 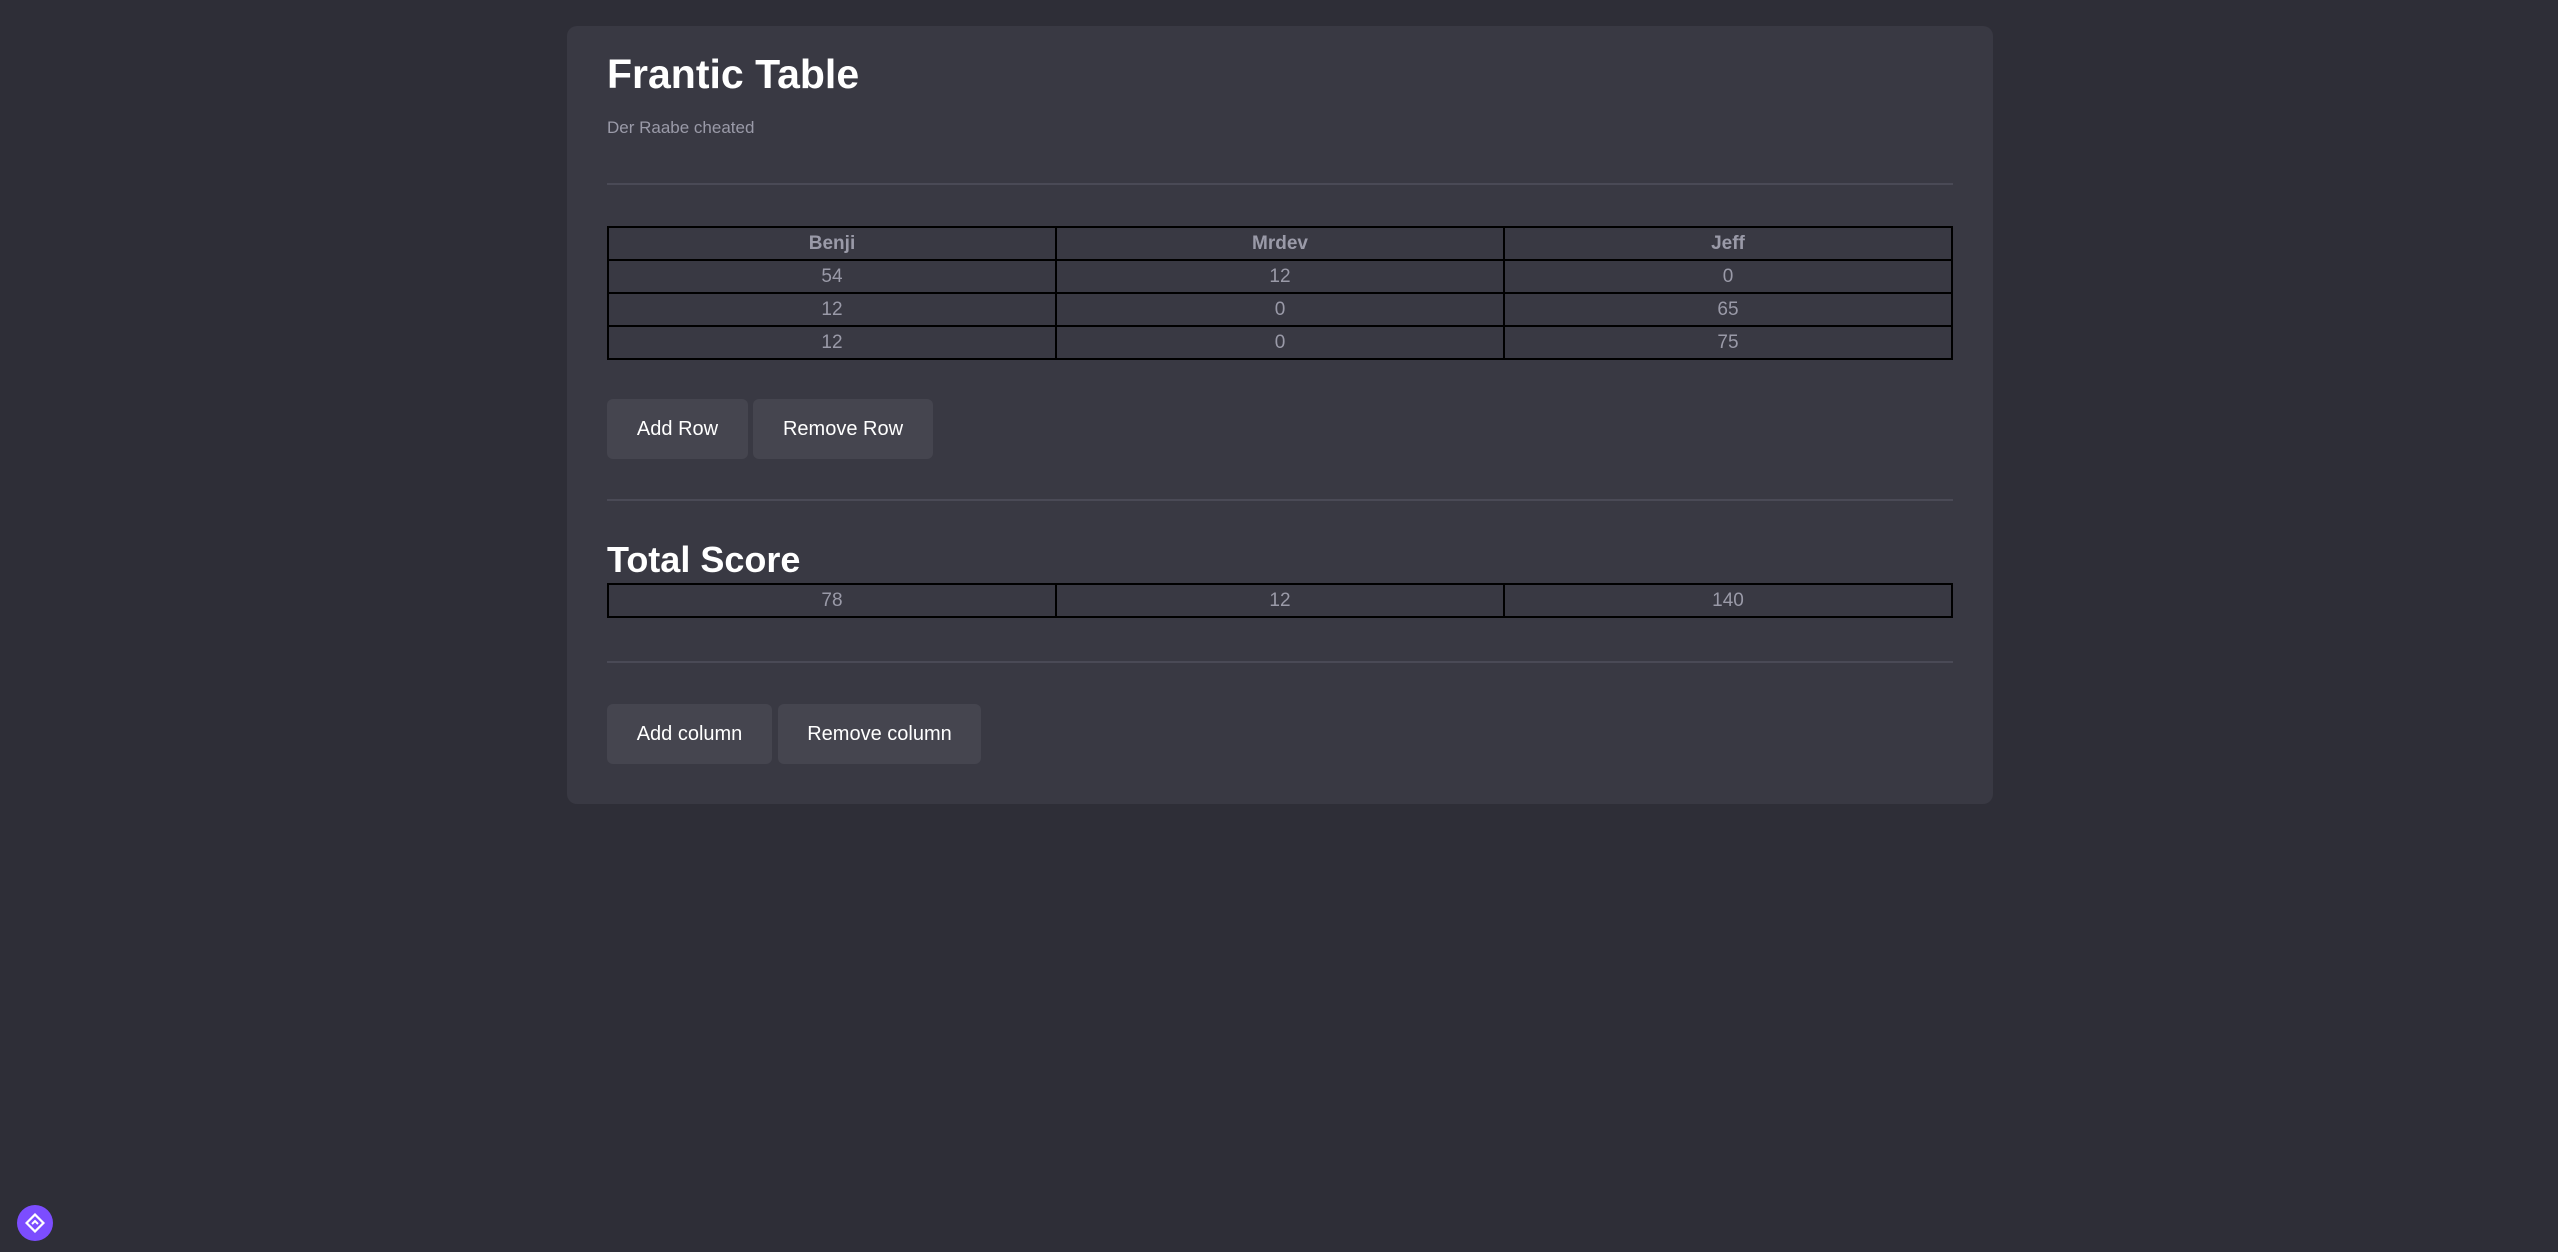 What do you see at coordinates (1280, 184) in the screenshot?
I see `divider-top` at bounding box center [1280, 184].